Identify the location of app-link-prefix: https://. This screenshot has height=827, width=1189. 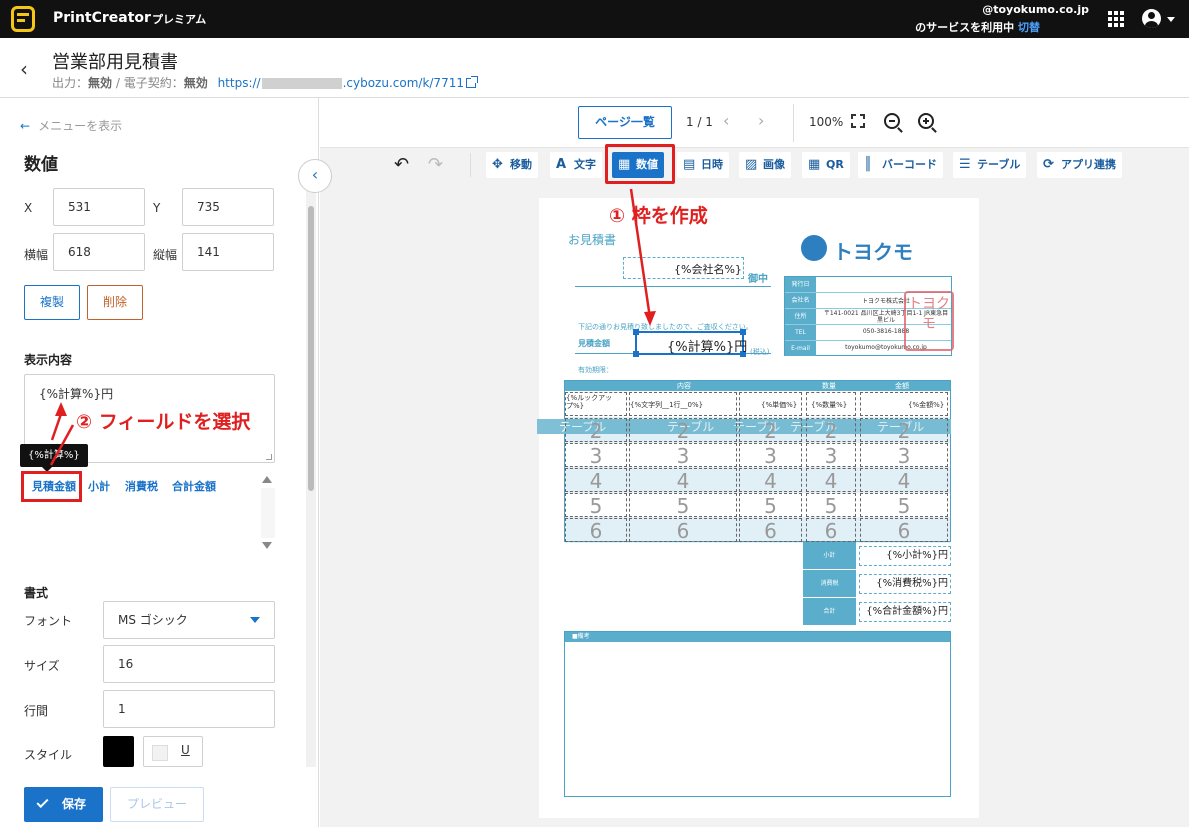
(239, 83).